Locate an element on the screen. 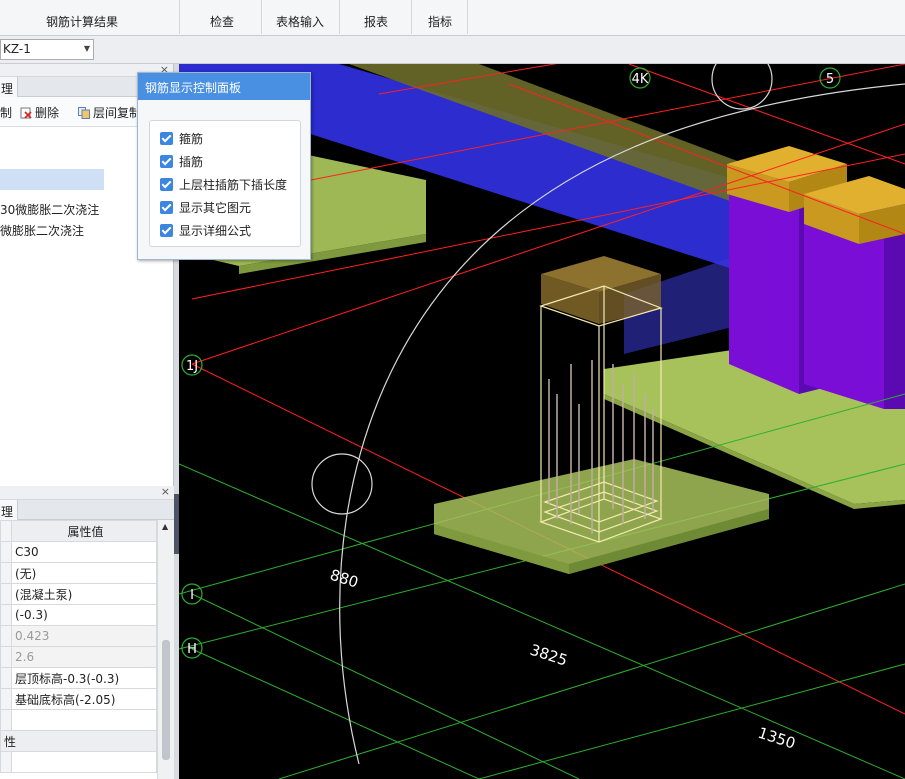 This screenshot has height=779, width=905. rebar-display-control-panel: 钢筋显示控制面板 箍筋 插筋 上层柱插筋下插长度 显示其它图元 显示详细公式 is located at coordinates (224, 166).